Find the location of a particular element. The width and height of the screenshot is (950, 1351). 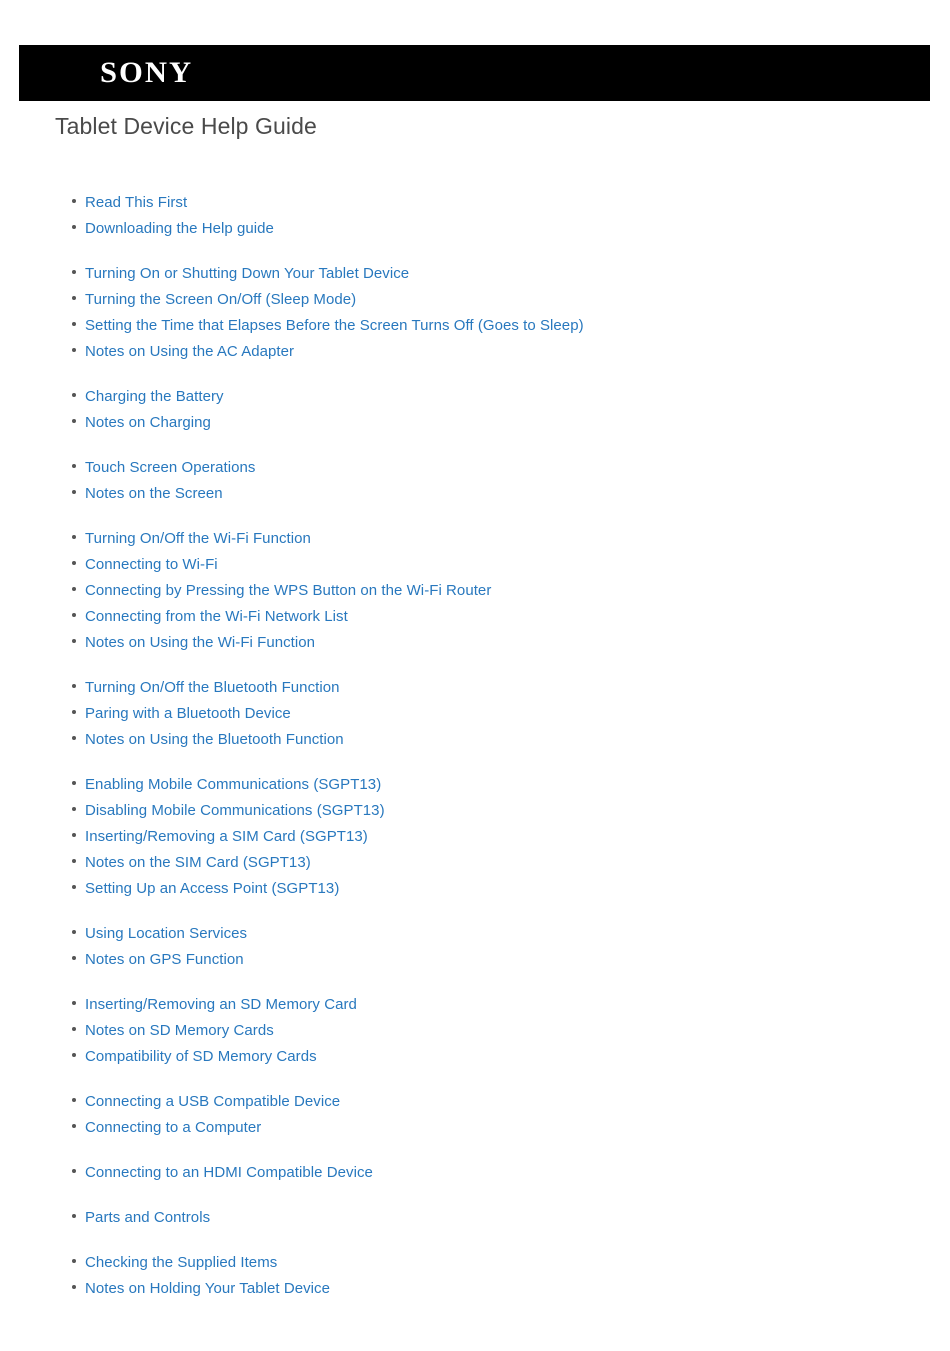

toc-link: Paring with a Bluetooth Device is located at coordinates (188, 714).